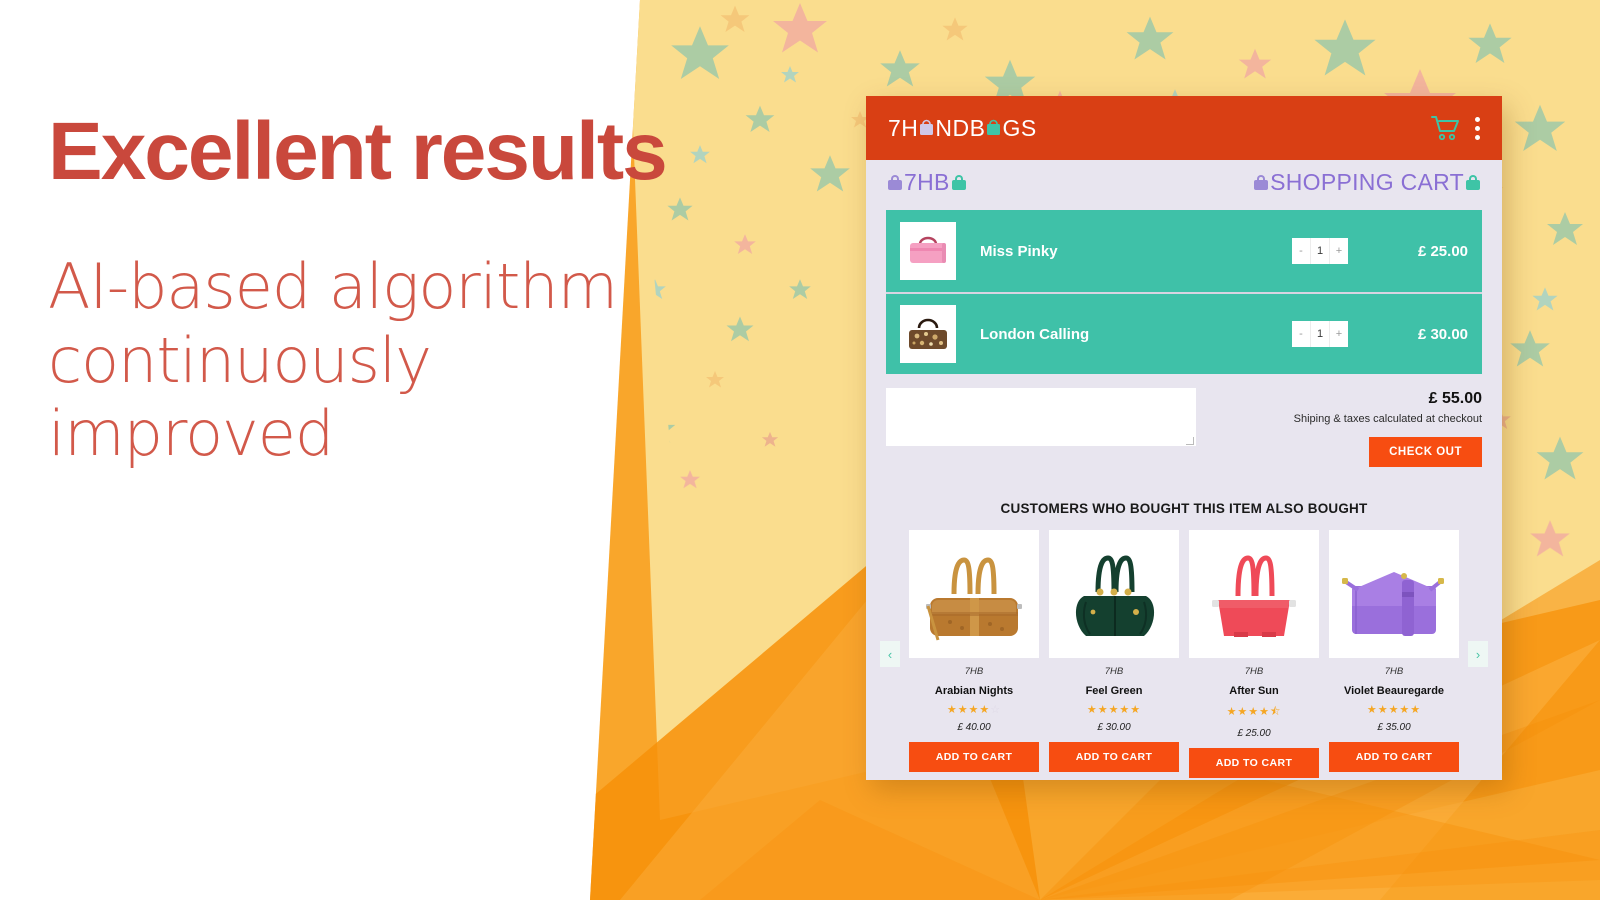  What do you see at coordinates (1019, 127) in the screenshot?
I see `logo-text-suffix: GS` at bounding box center [1019, 127].